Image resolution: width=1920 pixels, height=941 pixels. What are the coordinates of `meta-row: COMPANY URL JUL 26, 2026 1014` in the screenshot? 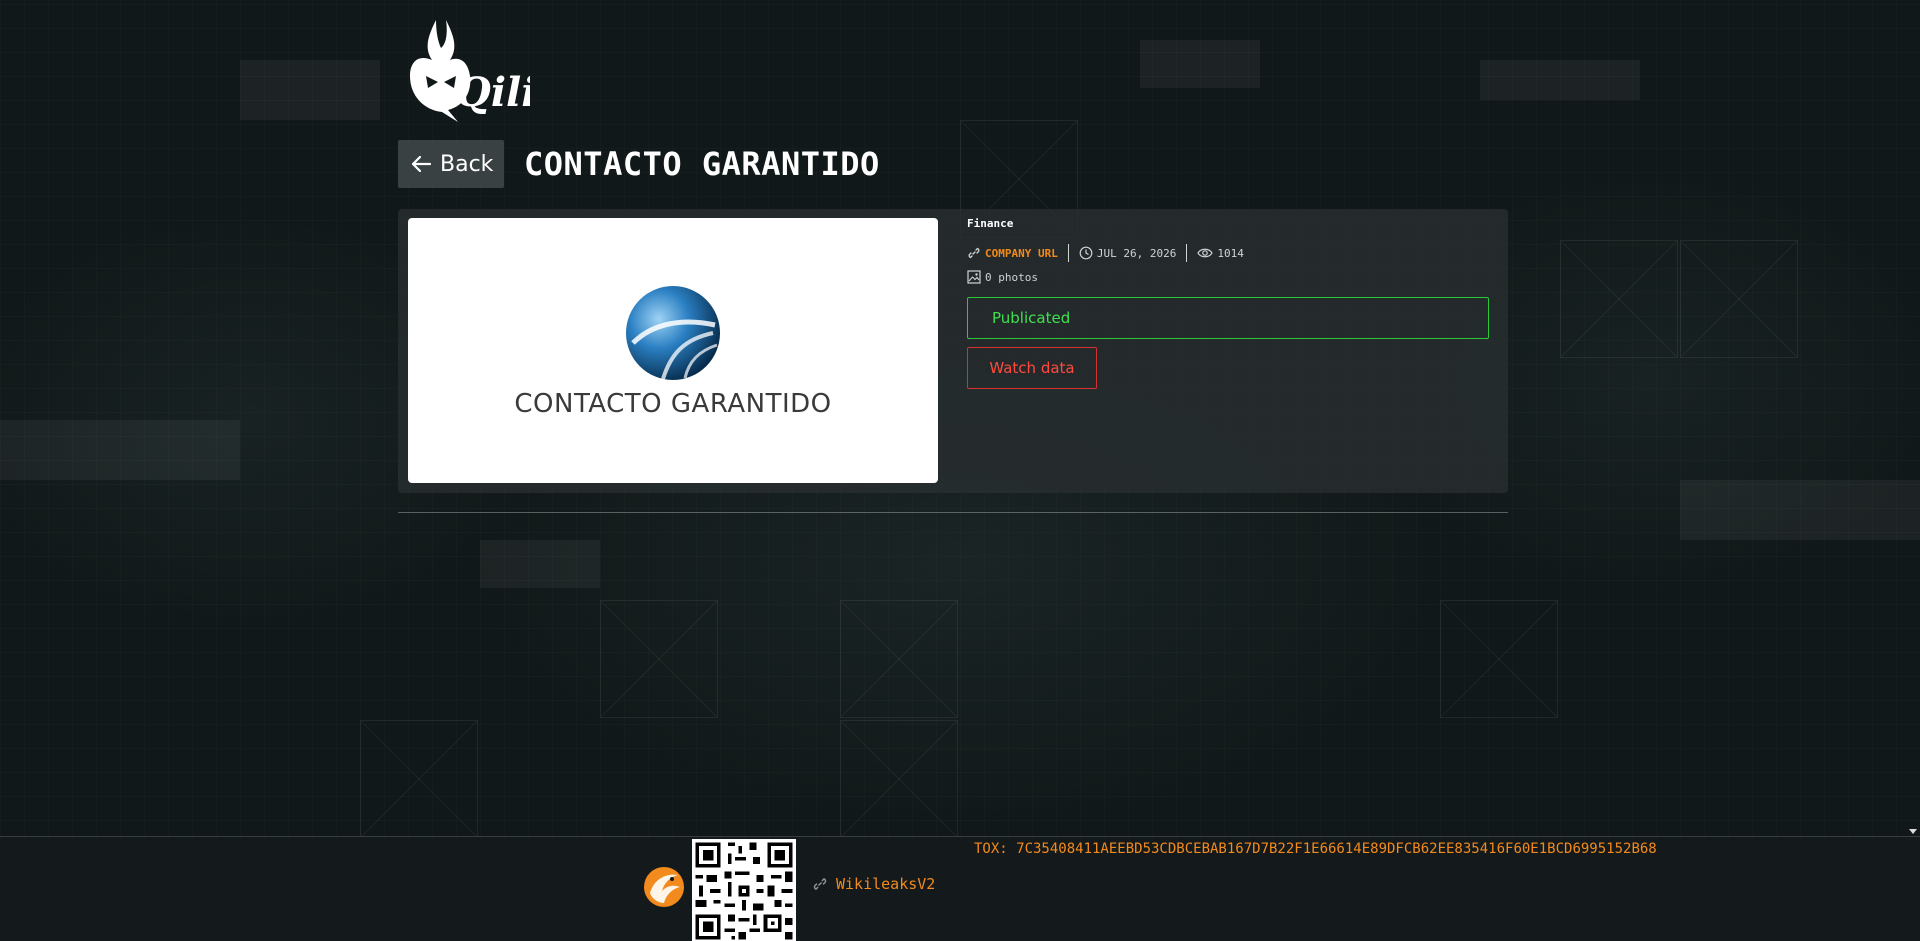 It's located at (1229, 253).